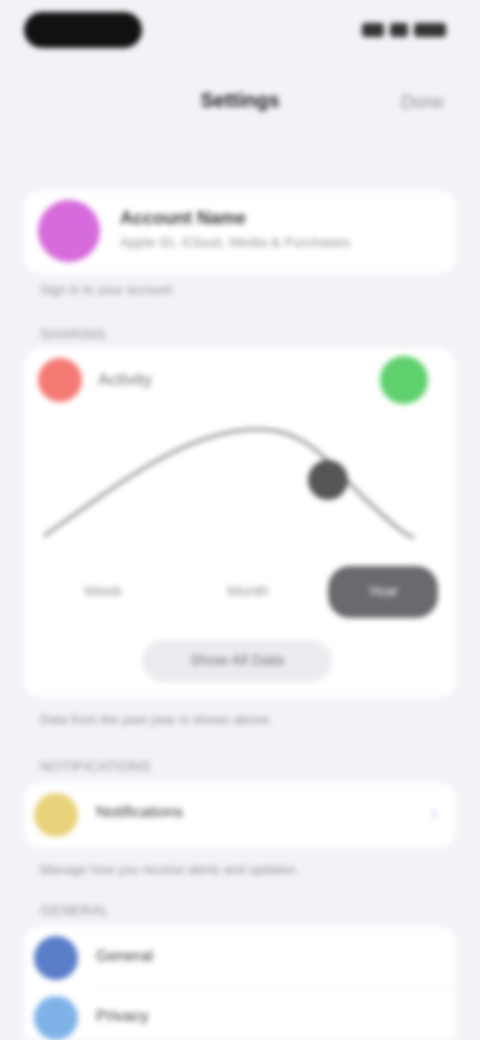 This screenshot has width=480, height=1040. I want to click on status-bar, so click(240, 30).